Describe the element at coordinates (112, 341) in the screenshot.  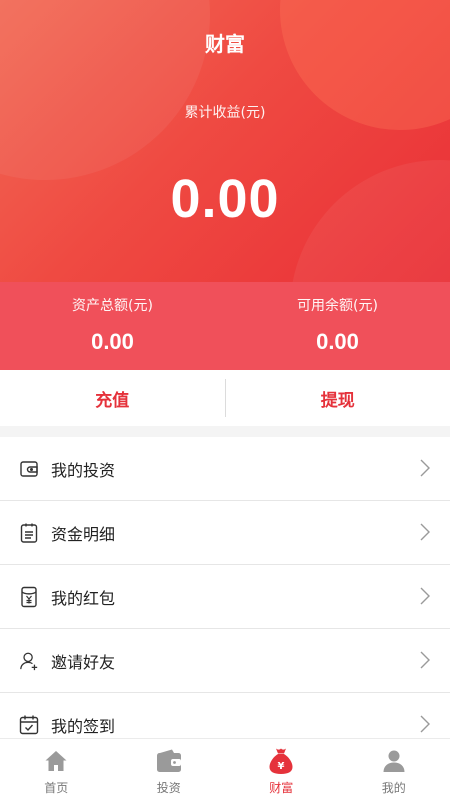
I see `total-assets-value: 0.00` at that location.